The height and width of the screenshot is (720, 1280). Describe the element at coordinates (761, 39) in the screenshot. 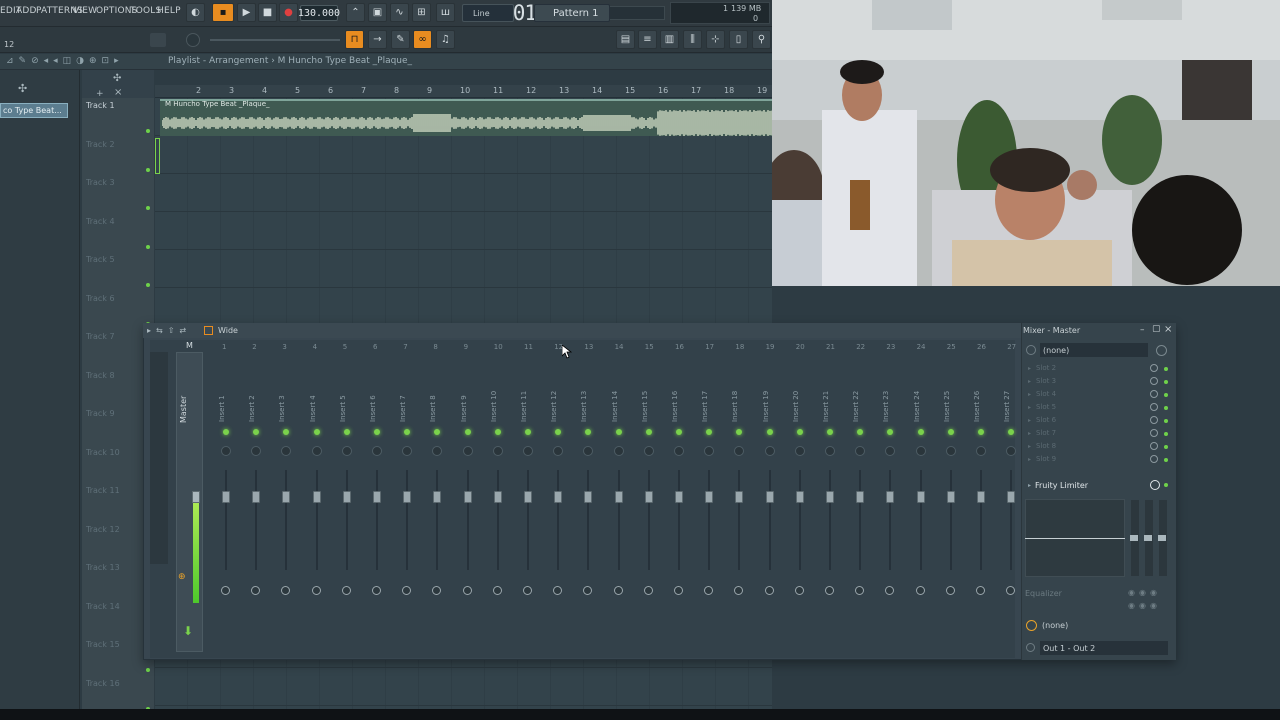

I see `tempo-tapper-icon: ⚲` at that location.